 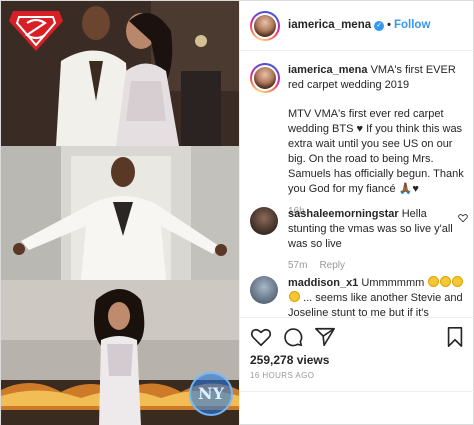 I want to click on caption-avatar, so click(x=265, y=78).